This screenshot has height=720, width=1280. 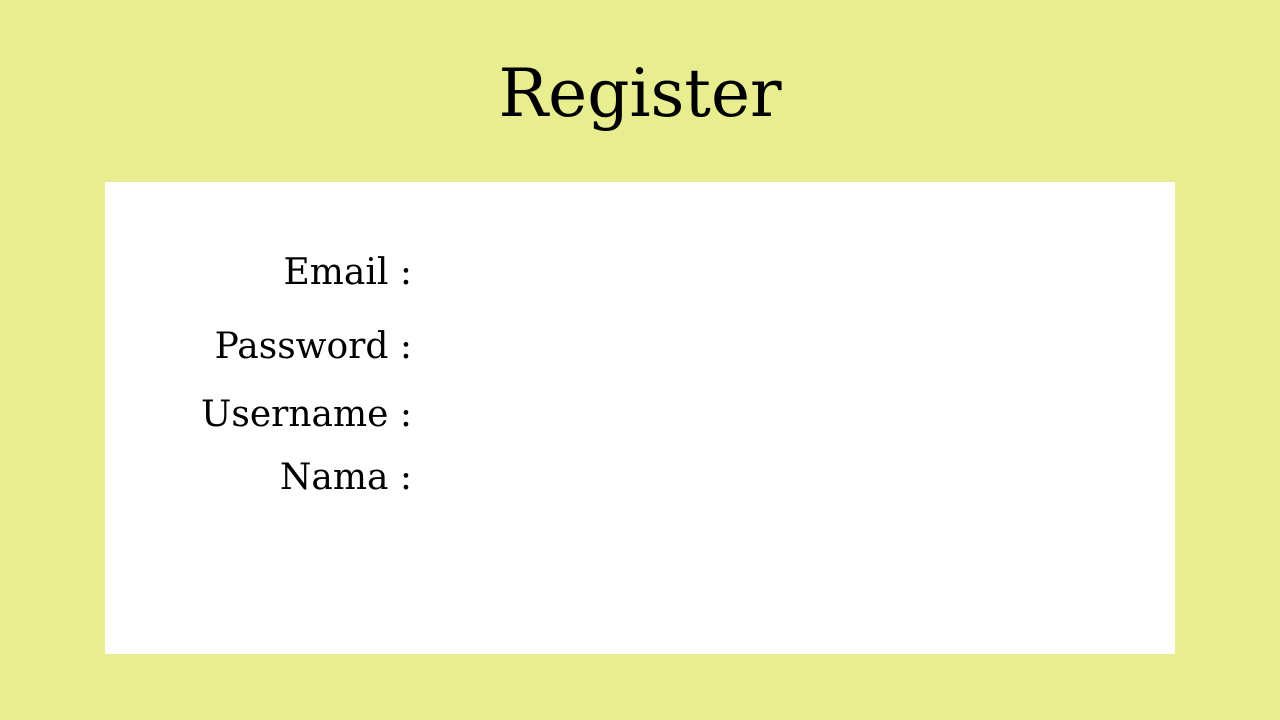 What do you see at coordinates (727, 415) in the screenshot?
I see `username-field` at bounding box center [727, 415].